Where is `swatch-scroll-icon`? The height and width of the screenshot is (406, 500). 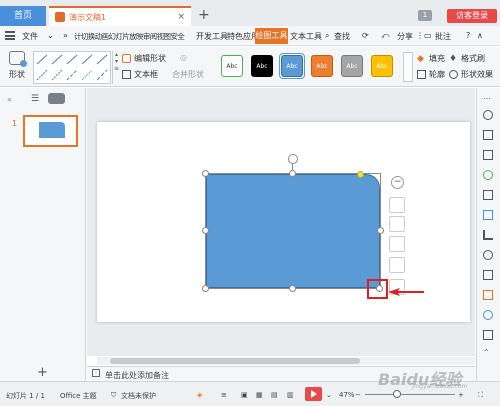
swatch-scroll-icon is located at coordinates (408, 67).